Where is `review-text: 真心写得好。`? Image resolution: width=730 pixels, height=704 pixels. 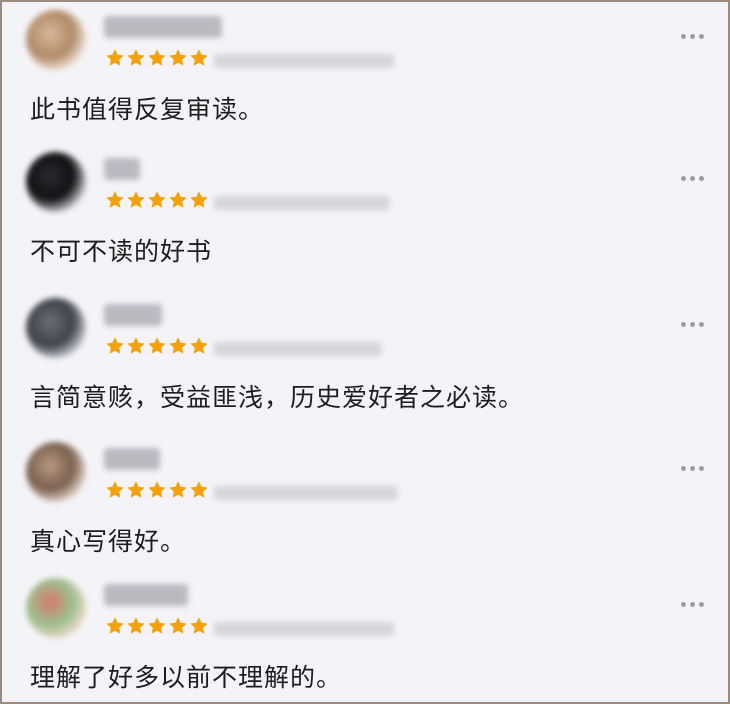
review-text: 真心写得好。 is located at coordinates (108, 541).